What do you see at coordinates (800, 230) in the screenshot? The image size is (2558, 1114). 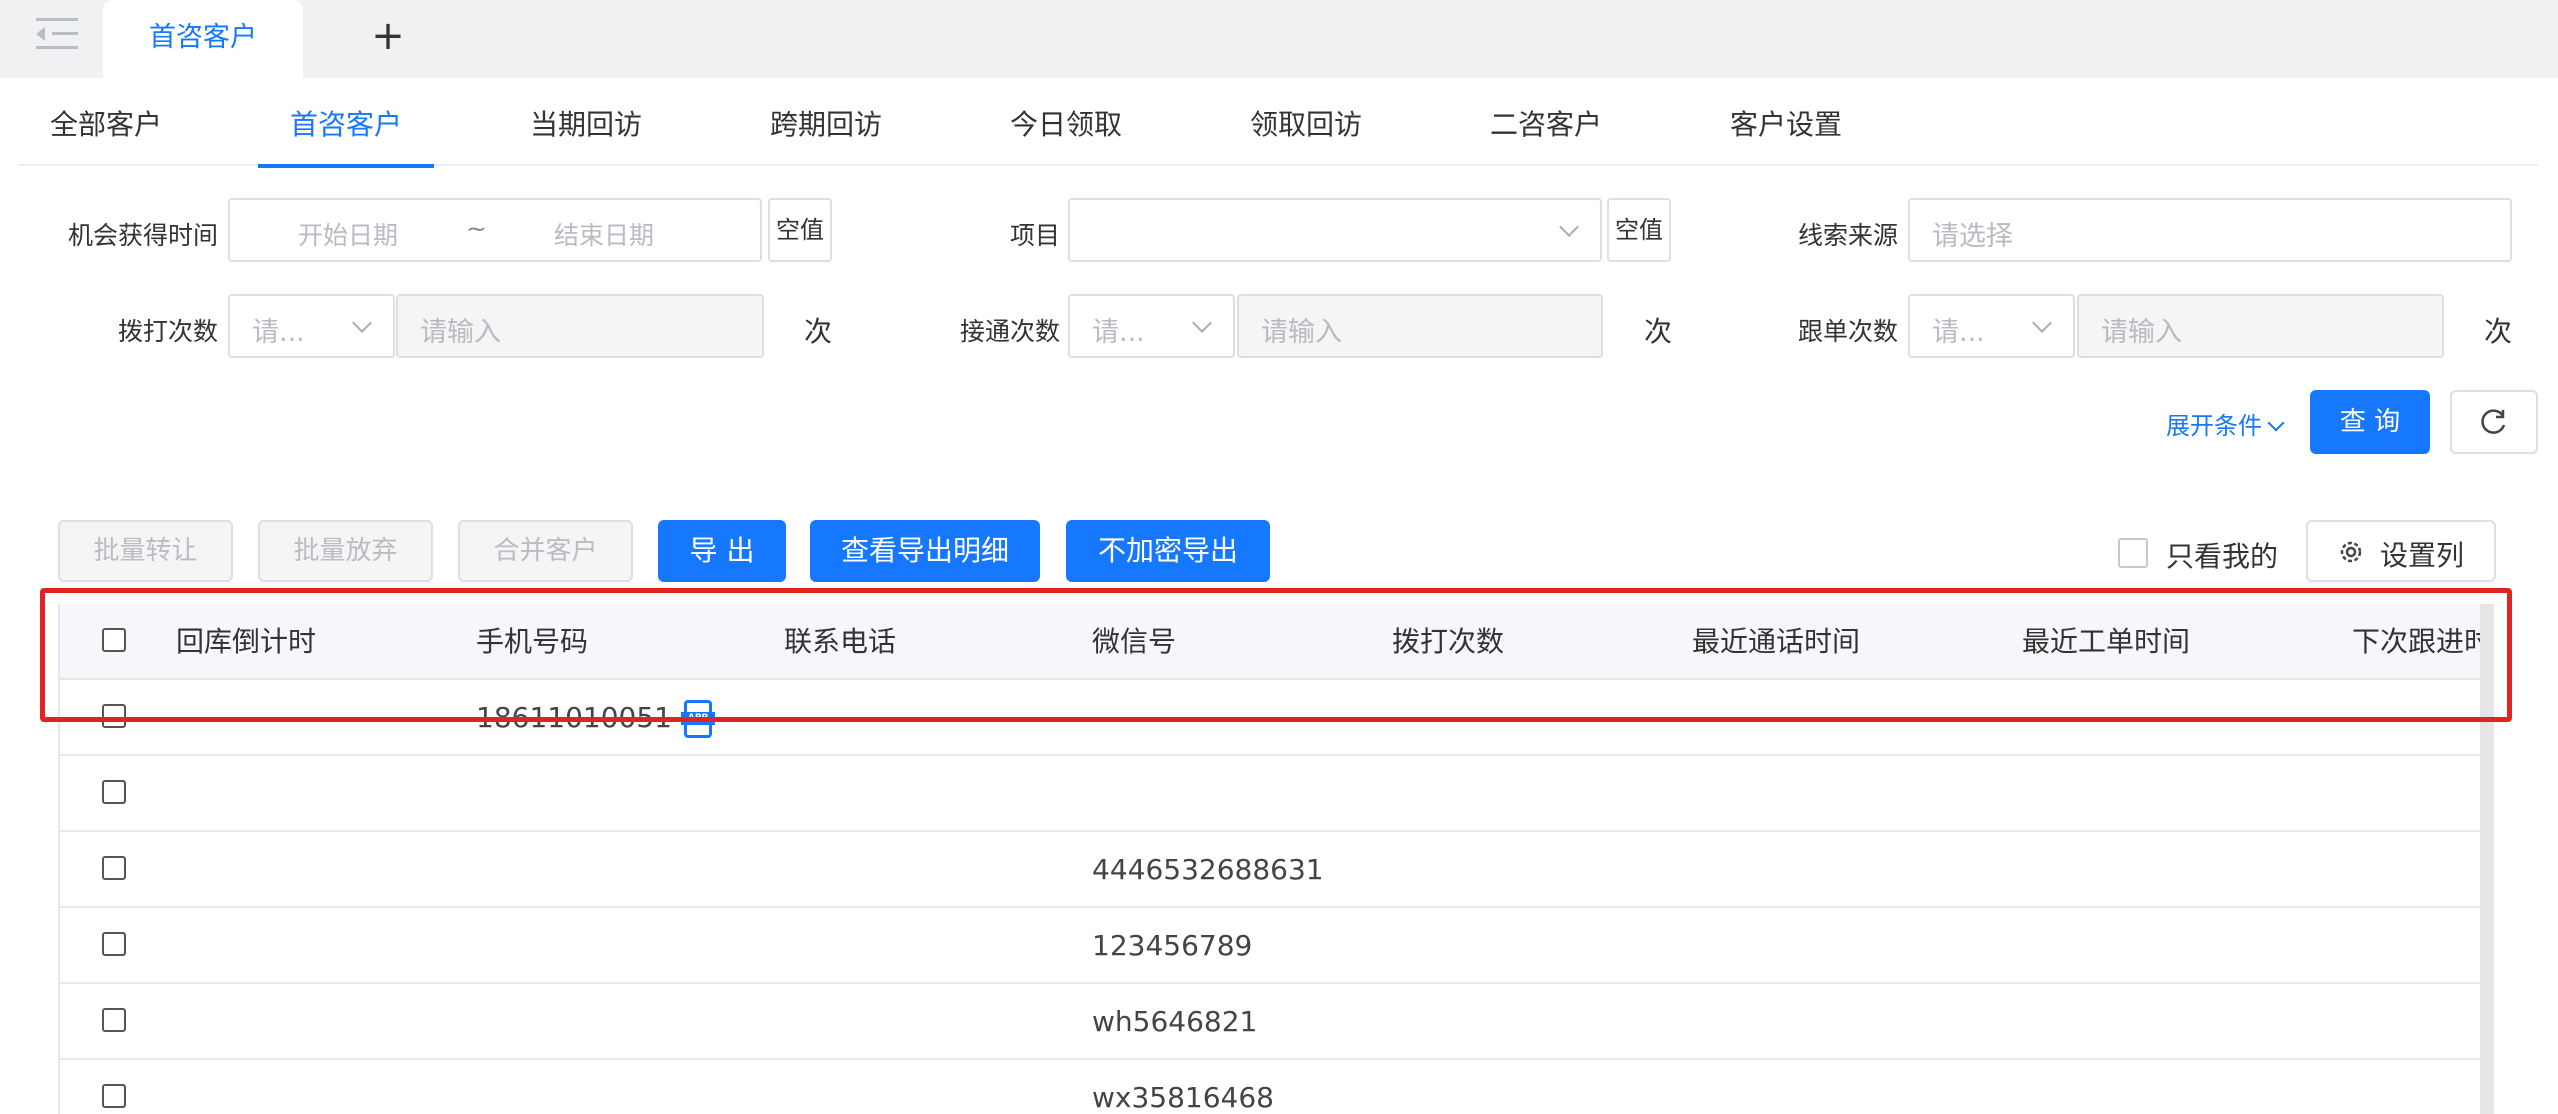 I see `opp-time-null-button: 空值` at bounding box center [800, 230].